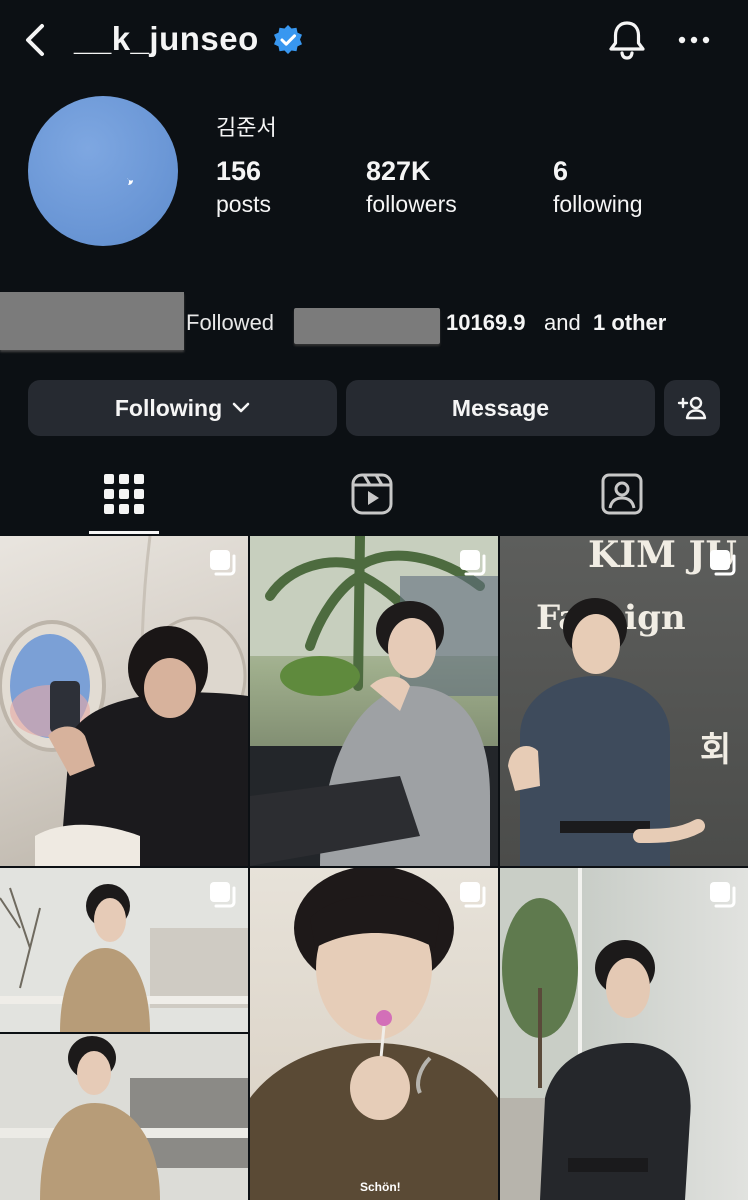 Image resolution: width=748 pixels, height=1200 pixels. I want to click on reels-icon, so click(372, 494).